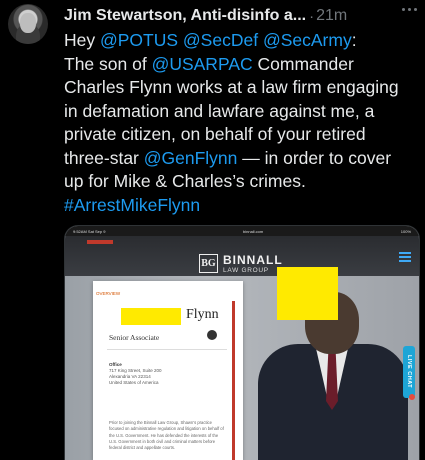  I want to click on tweet-line: Hey @POTUS @SecDef @SecArmy:, so click(241, 41).